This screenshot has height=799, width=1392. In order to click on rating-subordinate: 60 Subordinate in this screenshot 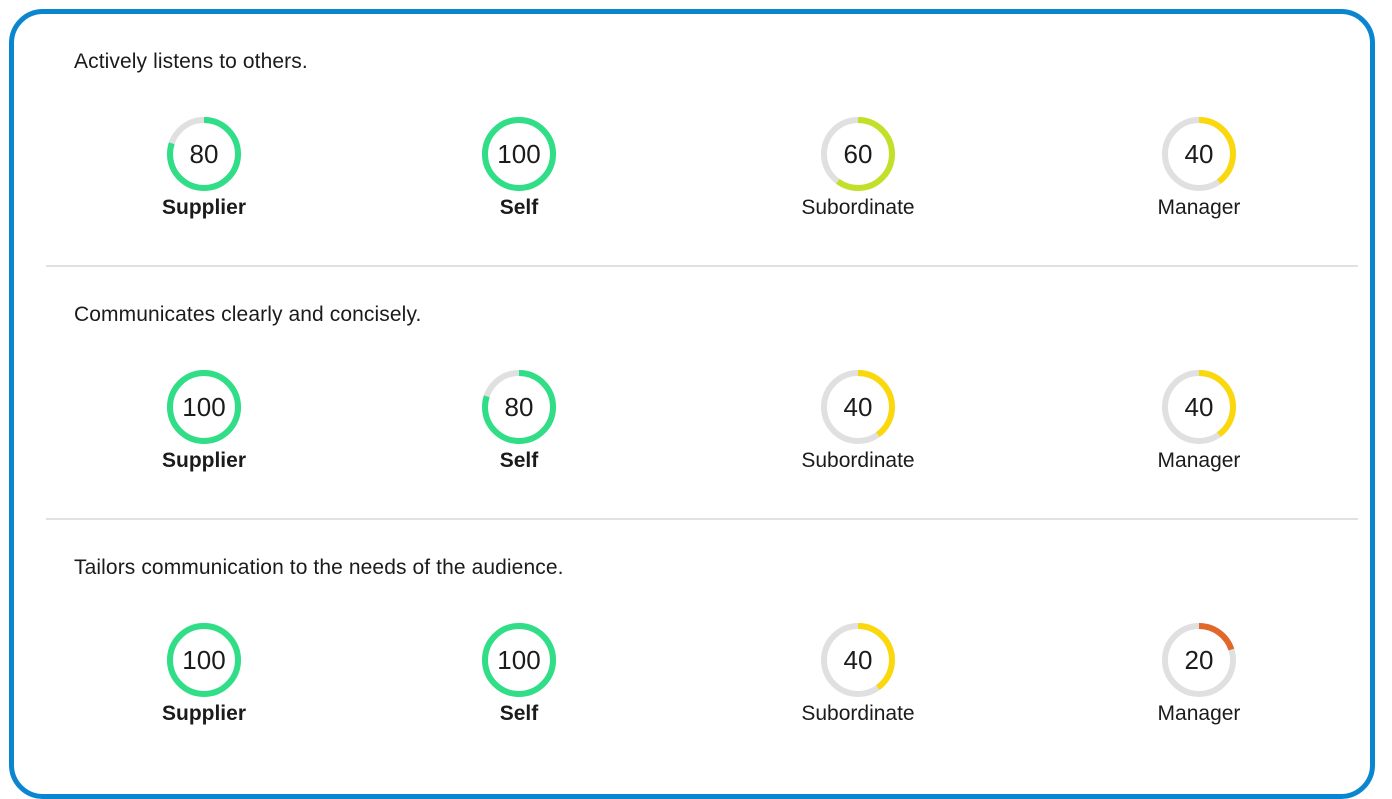, I will do `click(858, 167)`.